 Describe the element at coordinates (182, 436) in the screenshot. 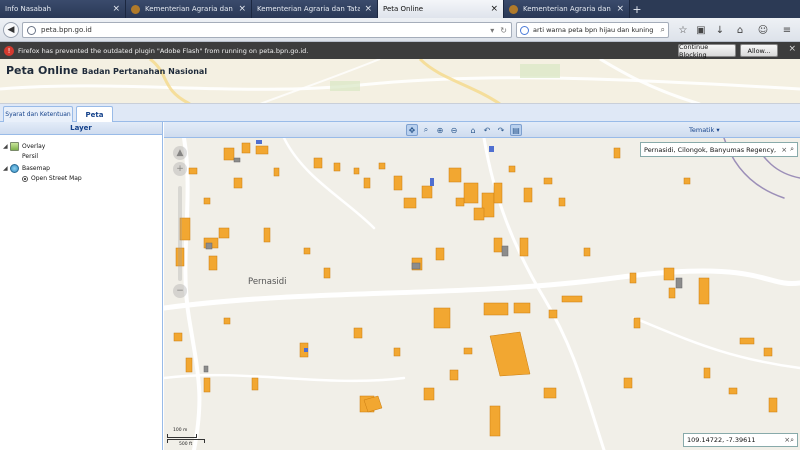

I see `scale-bar-metric` at that location.